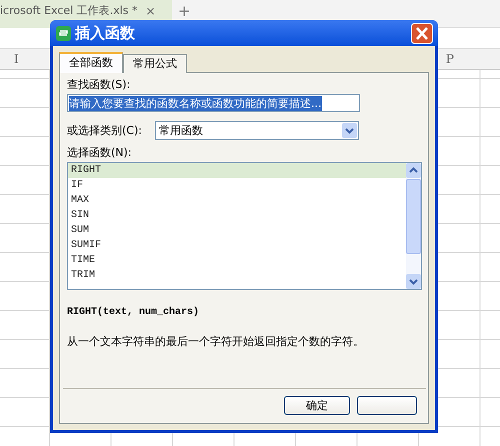 The image size is (500, 446). Describe the element at coordinates (237, 275) in the screenshot. I see `function-list-item: TRIM` at that location.